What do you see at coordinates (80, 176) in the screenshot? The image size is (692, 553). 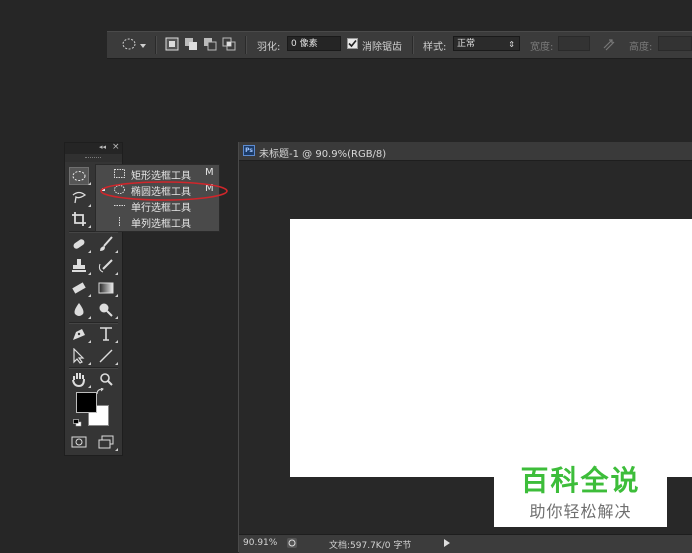 I see `marquee-tool-icon` at bounding box center [80, 176].